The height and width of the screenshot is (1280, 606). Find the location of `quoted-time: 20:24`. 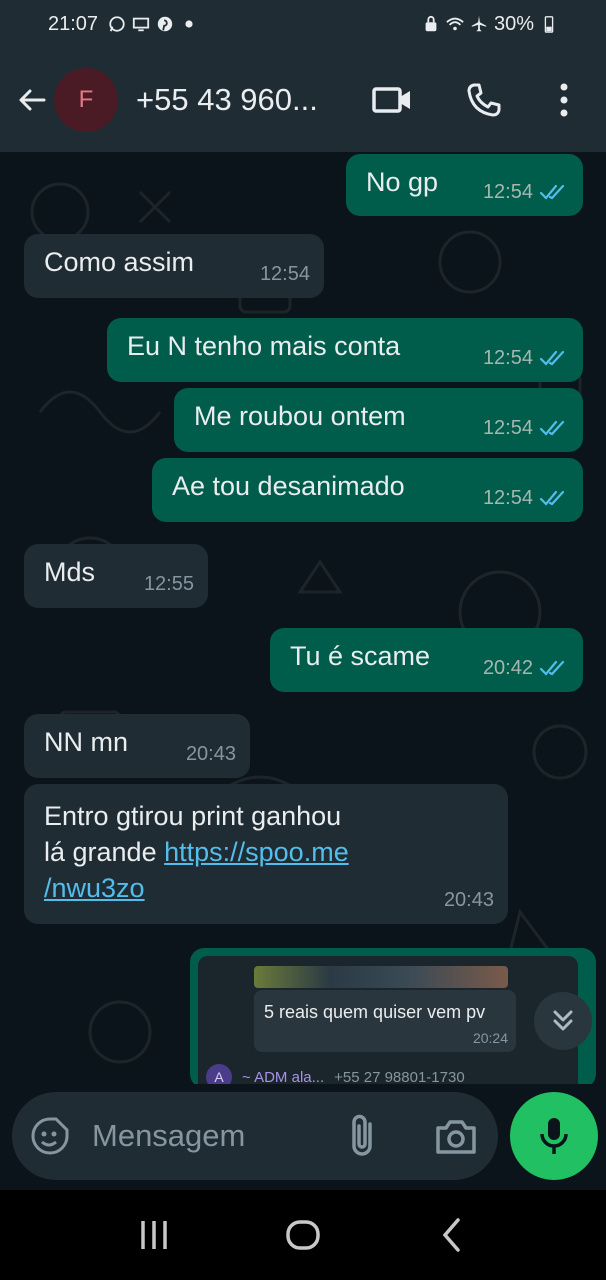

quoted-time: 20:24 is located at coordinates (490, 1038).